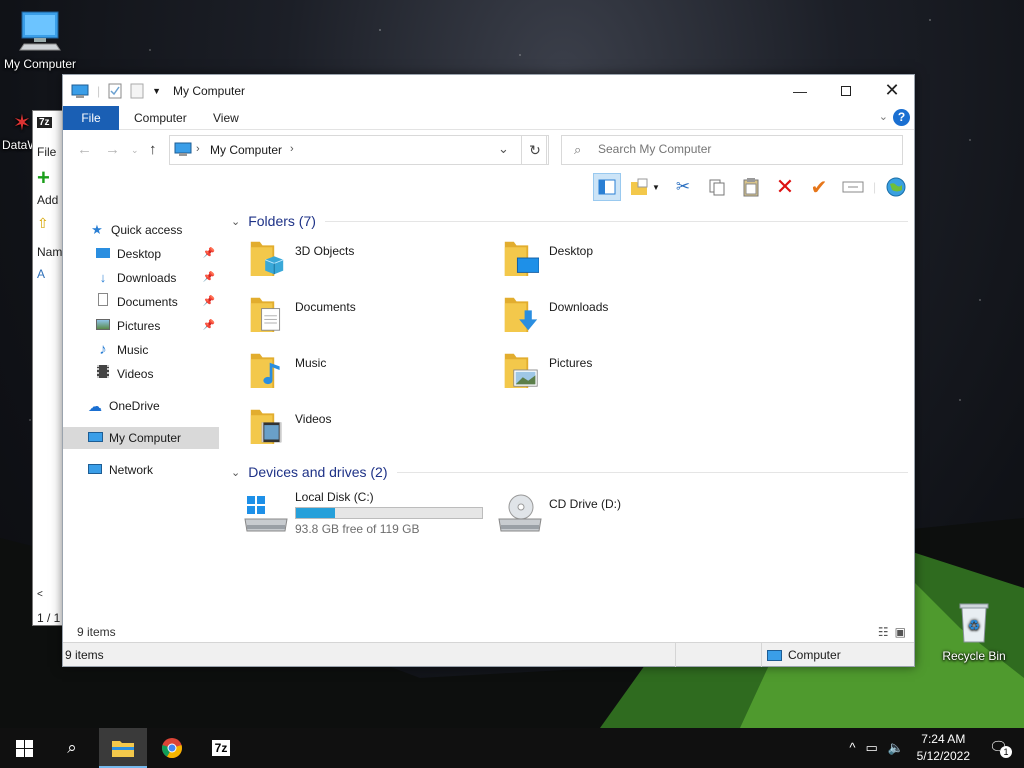 The width and height of the screenshot is (1024, 768). I want to click on scroll-left-icon: <, so click(40, 594).